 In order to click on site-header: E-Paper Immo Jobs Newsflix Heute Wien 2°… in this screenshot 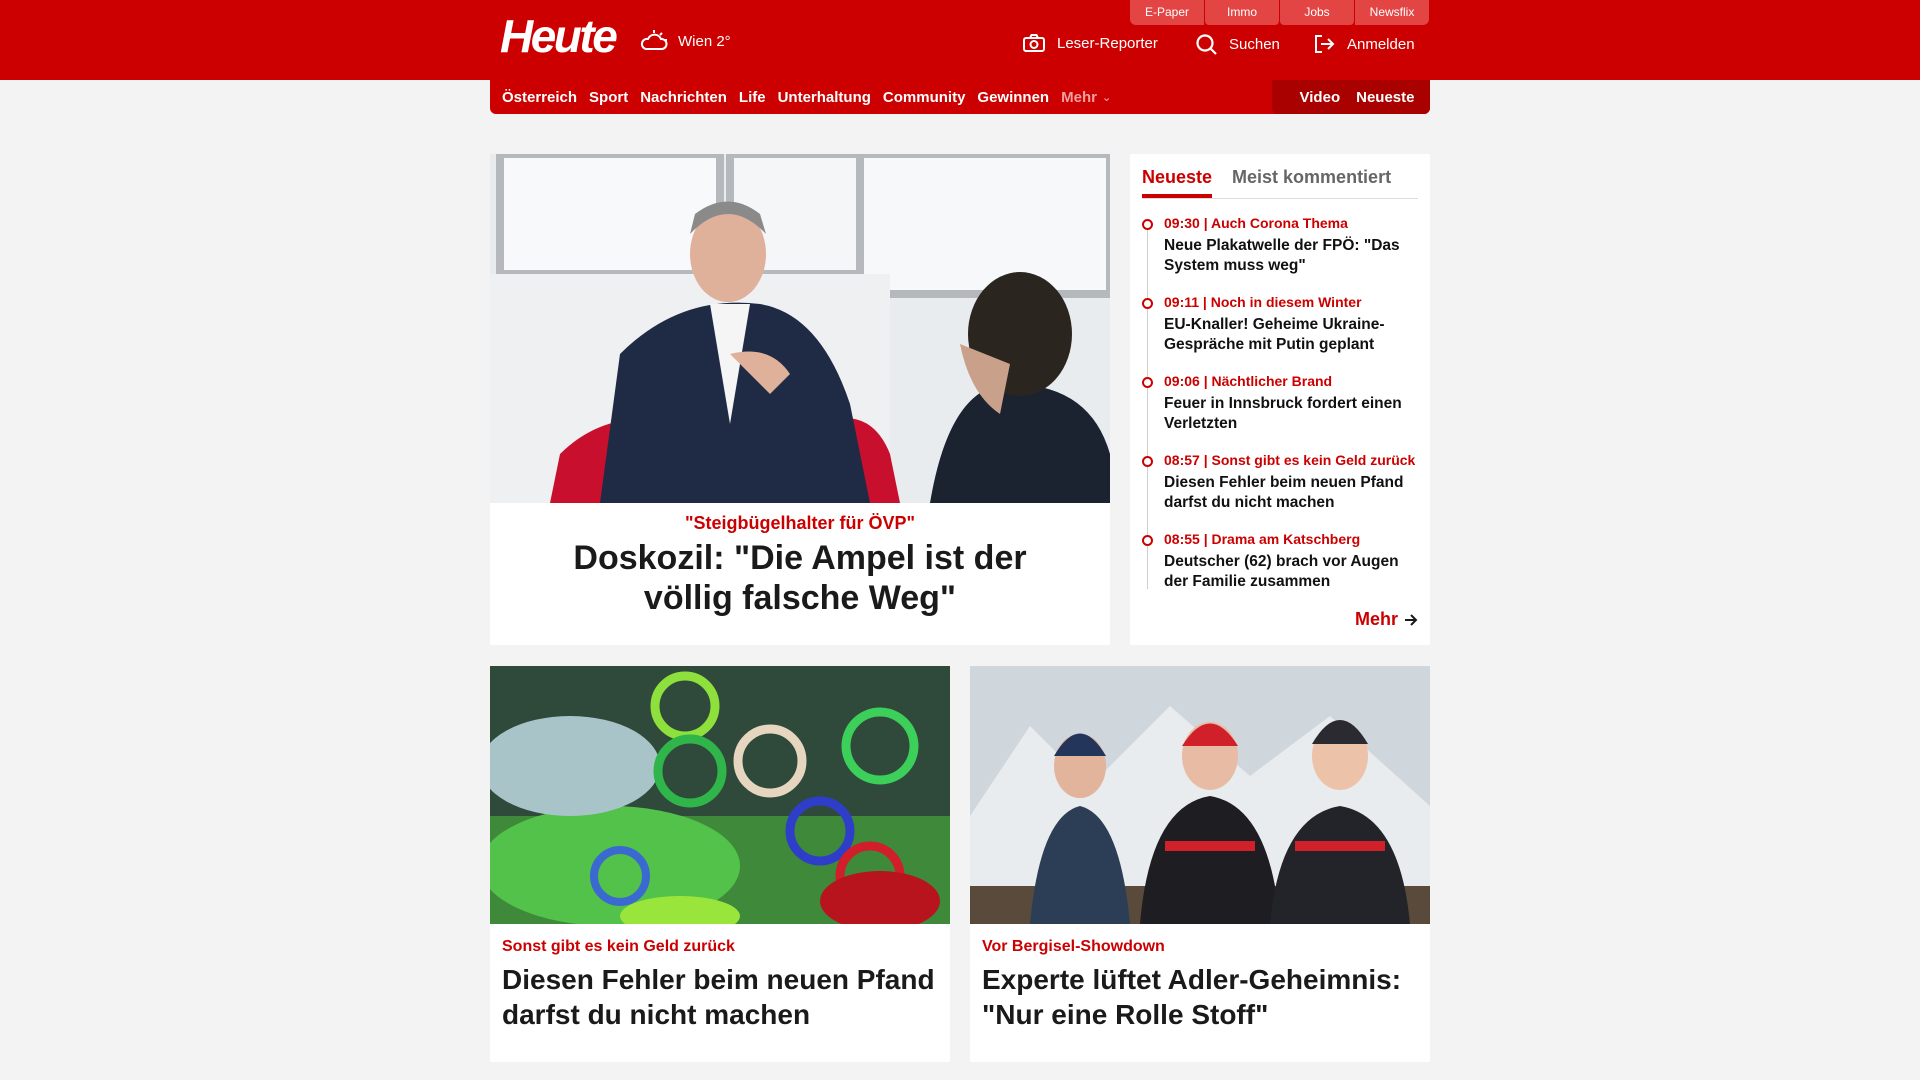, I will do `click(960, 40)`.